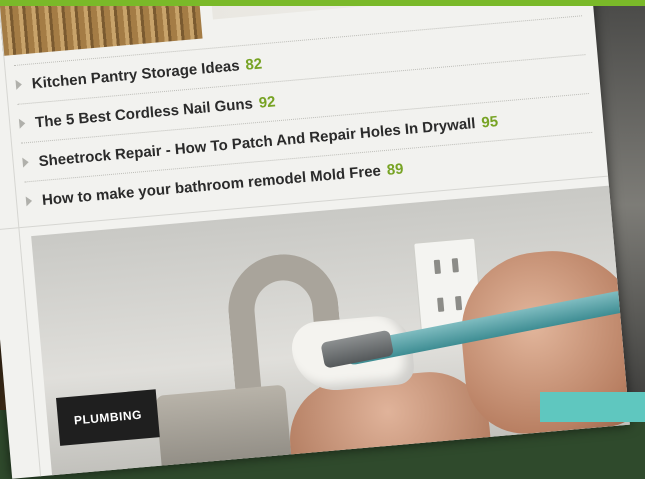  I want to click on wicker-basket-photo, so click(101, 28).